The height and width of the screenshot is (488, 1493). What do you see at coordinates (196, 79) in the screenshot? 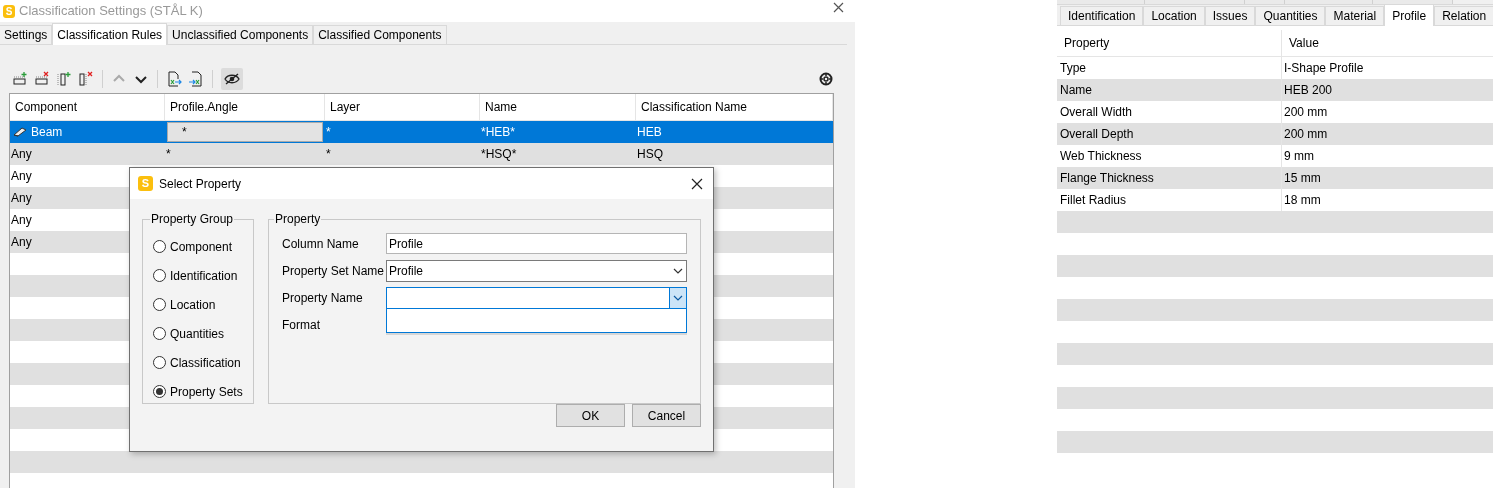
I see `import-icon` at bounding box center [196, 79].